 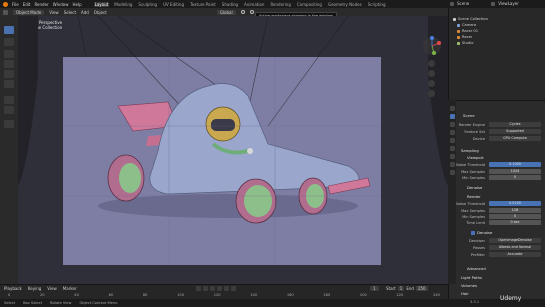 What do you see at coordinates (511, 298) in the screenshot?
I see `udemy-watermark: Udemy` at bounding box center [511, 298].